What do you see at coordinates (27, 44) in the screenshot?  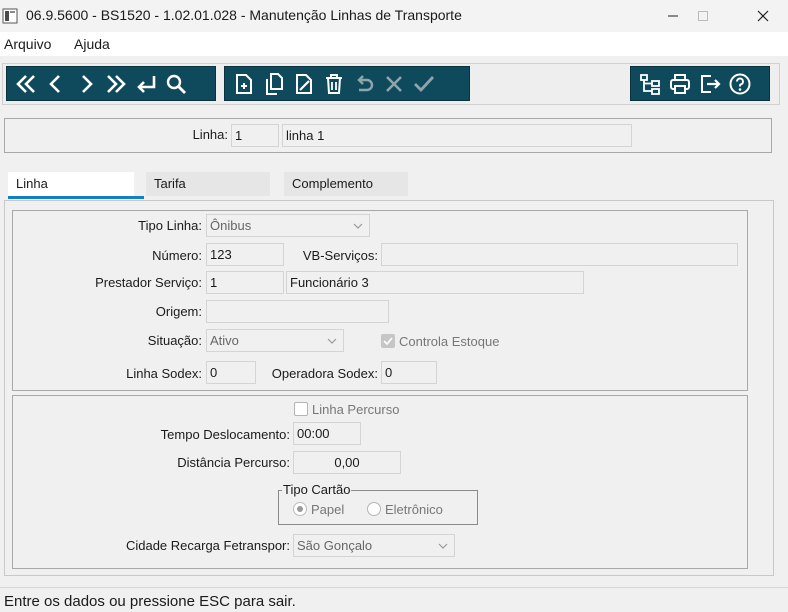 I see `menu-arquivo: Arquivo` at bounding box center [27, 44].